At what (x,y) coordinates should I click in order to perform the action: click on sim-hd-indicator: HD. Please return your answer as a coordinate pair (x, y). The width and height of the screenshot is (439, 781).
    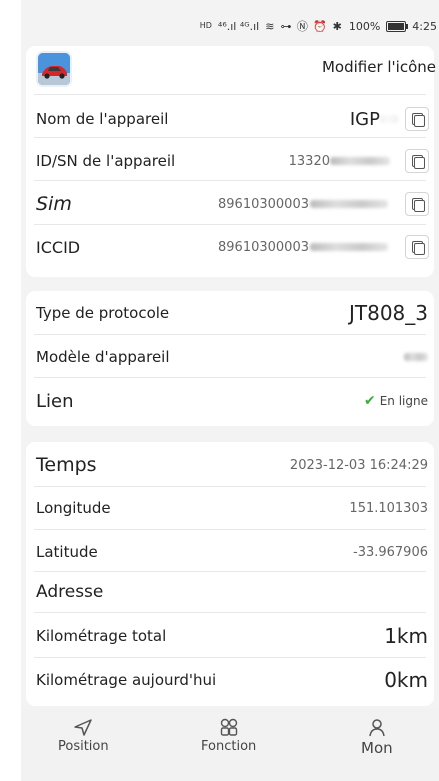
    Looking at the image, I should click on (205, 25).